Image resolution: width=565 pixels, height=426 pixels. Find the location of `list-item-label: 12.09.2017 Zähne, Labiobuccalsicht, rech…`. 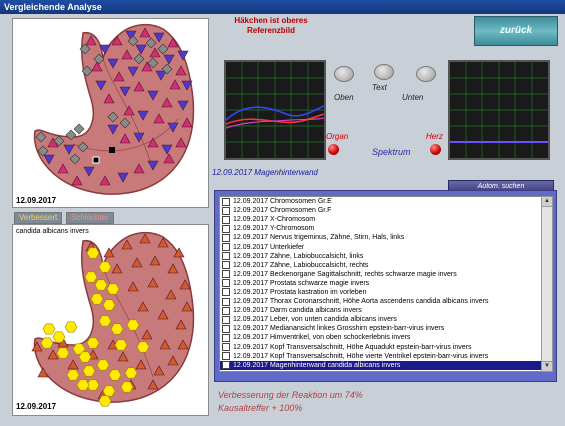

list-item-label: 12.09.2017 Zähne, Labiobuccalsicht, rech… is located at coordinates (301, 265).